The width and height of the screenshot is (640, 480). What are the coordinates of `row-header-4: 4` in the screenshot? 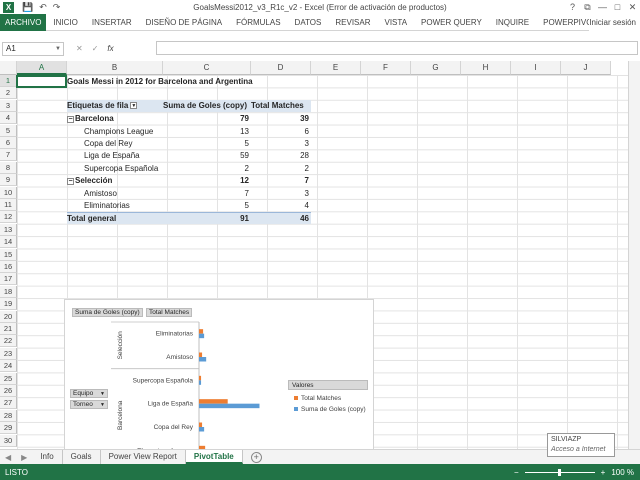 It's located at (8, 118).